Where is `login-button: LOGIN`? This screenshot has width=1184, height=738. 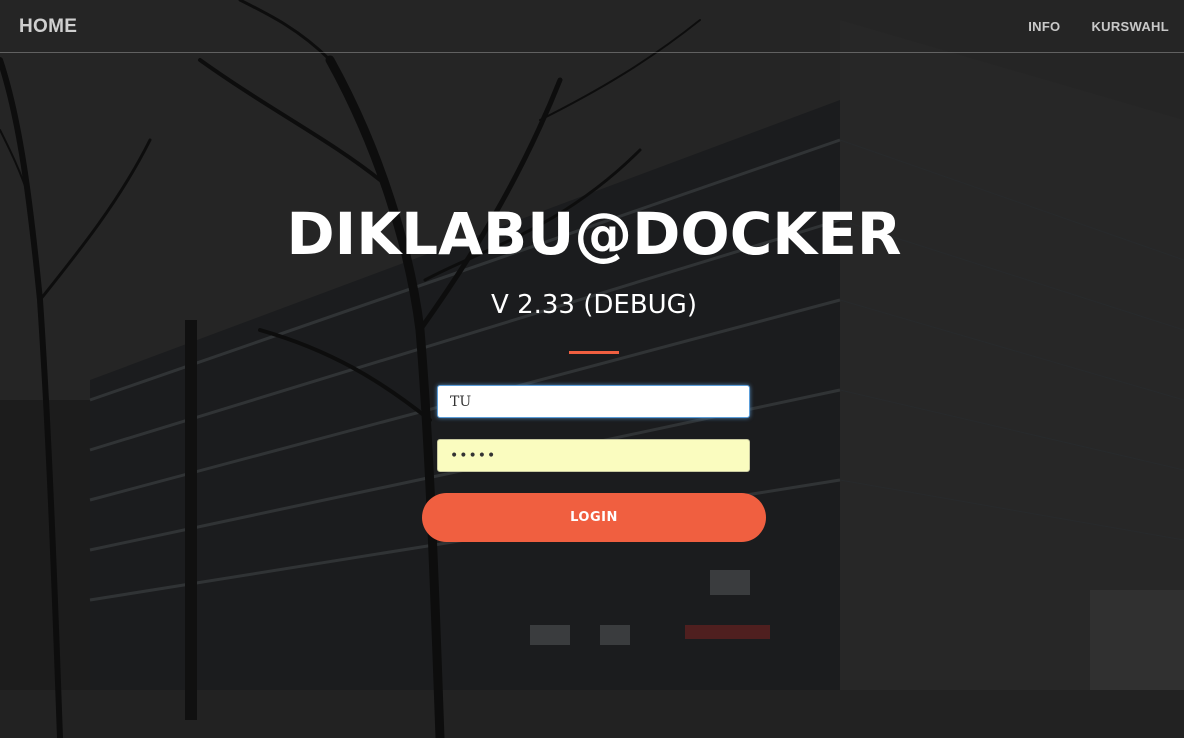 login-button: LOGIN is located at coordinates (594, 517).